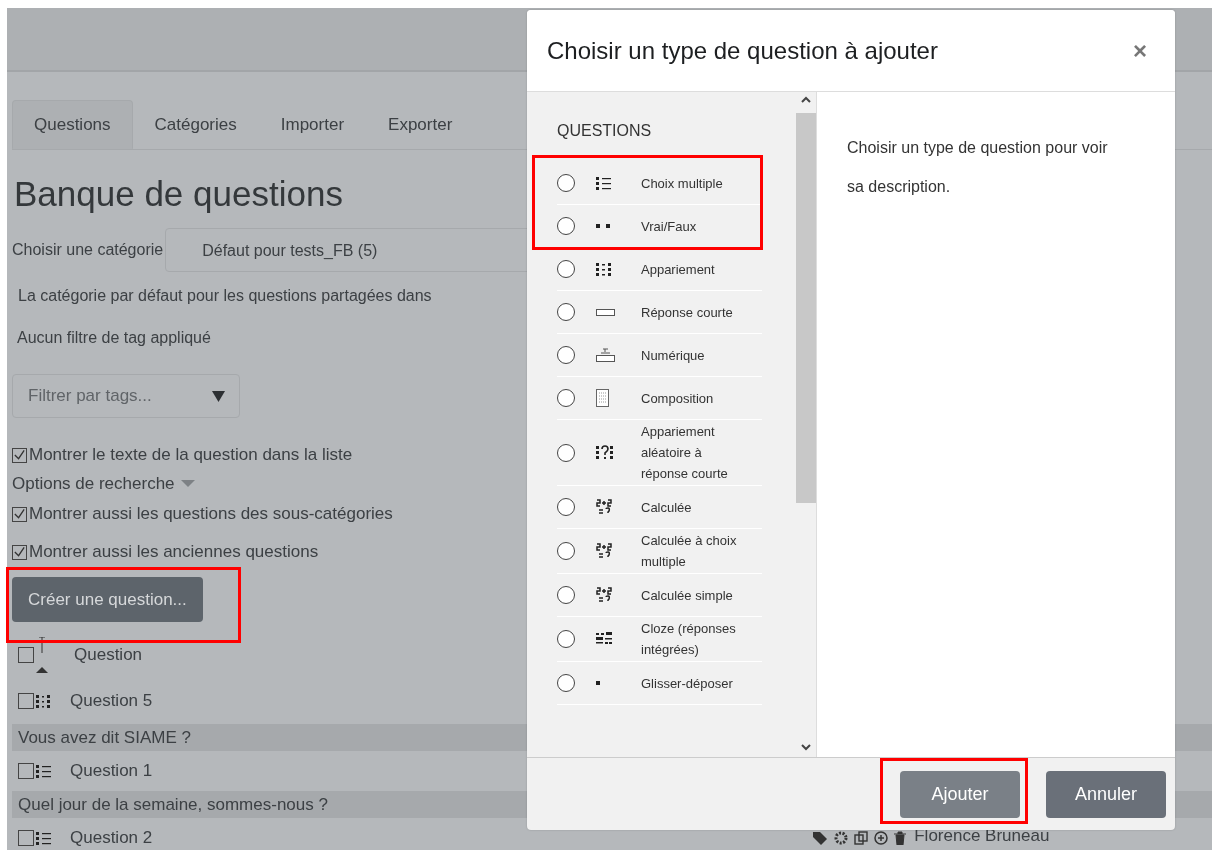  What do you see at coordinates (1106, 794) in the screenshot?
I see `cancel-button: Annuler` at bounding box center [1106, 794].